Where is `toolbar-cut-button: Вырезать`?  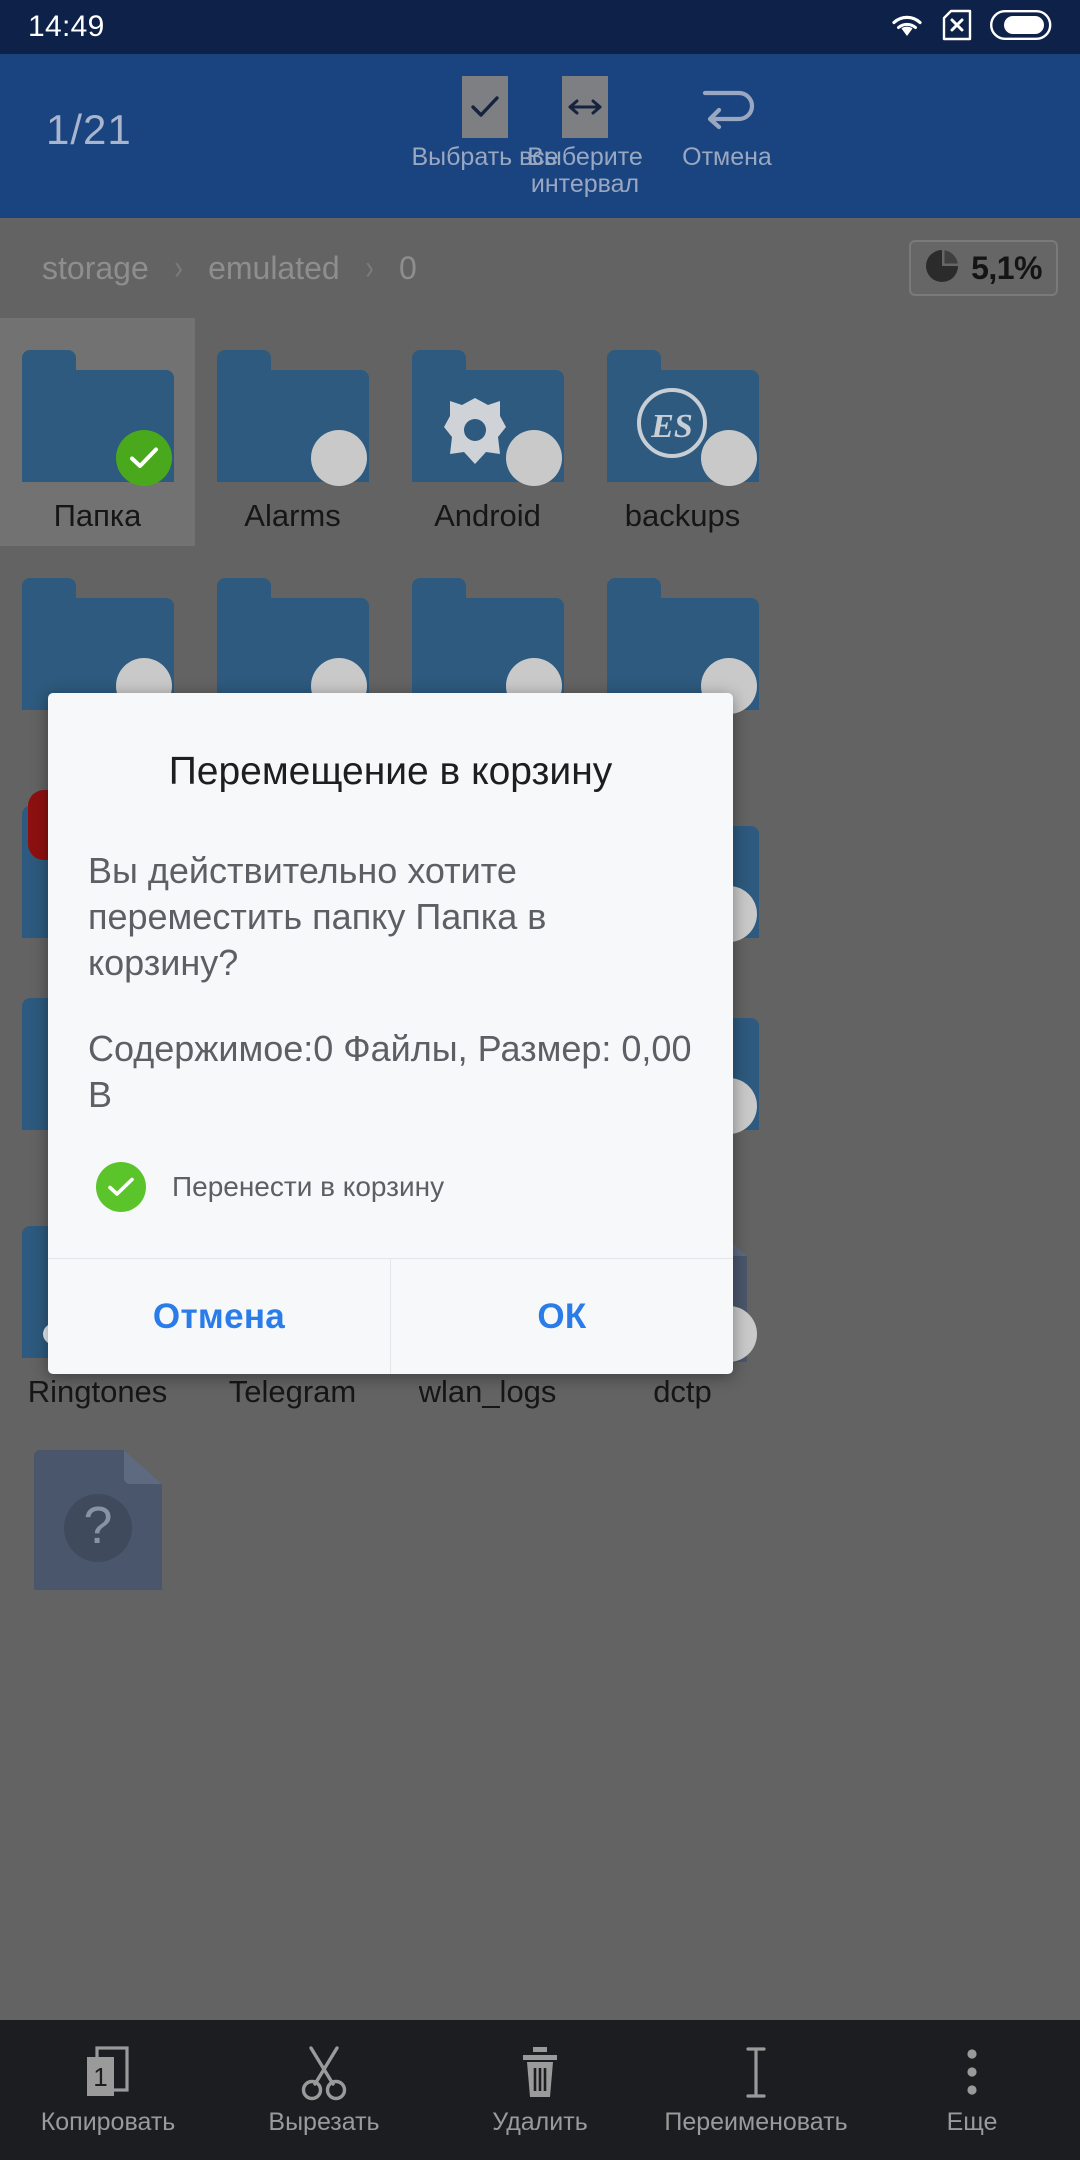 toolbar-cut-button: Вырезать is located at coordinates (324, 2090).